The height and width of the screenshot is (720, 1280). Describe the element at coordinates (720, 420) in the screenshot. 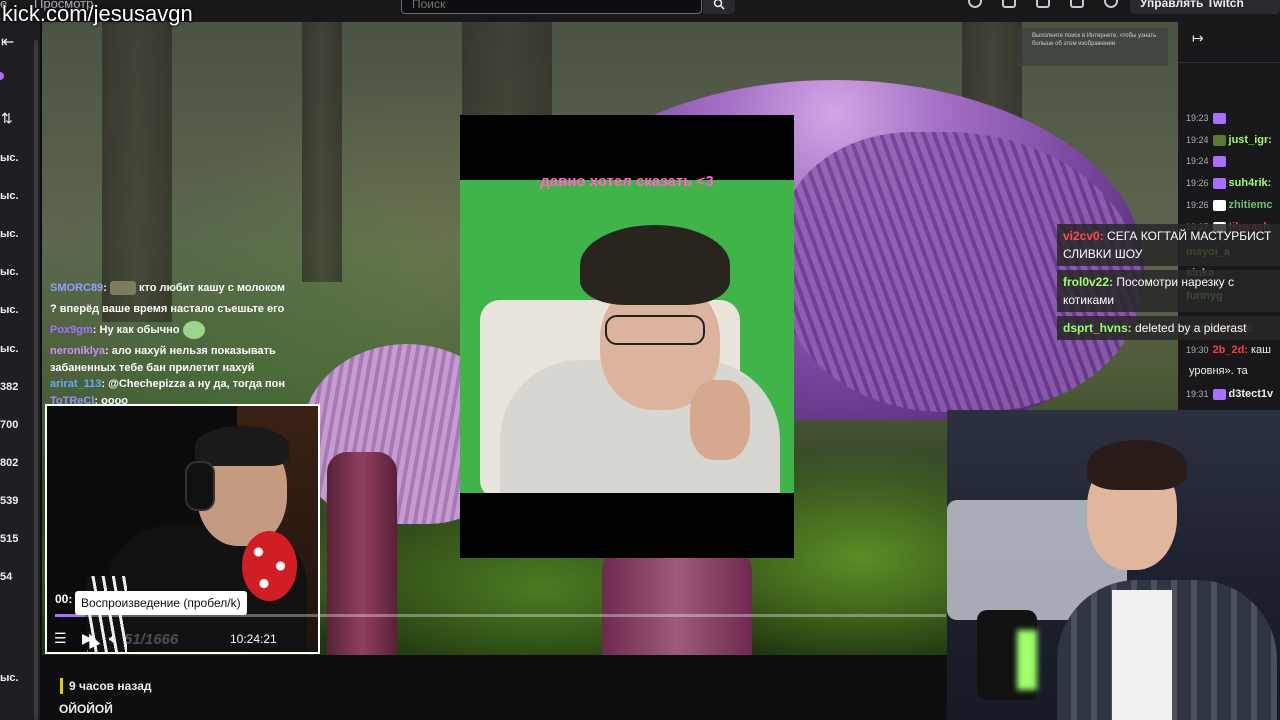

I see `hand` at that location.